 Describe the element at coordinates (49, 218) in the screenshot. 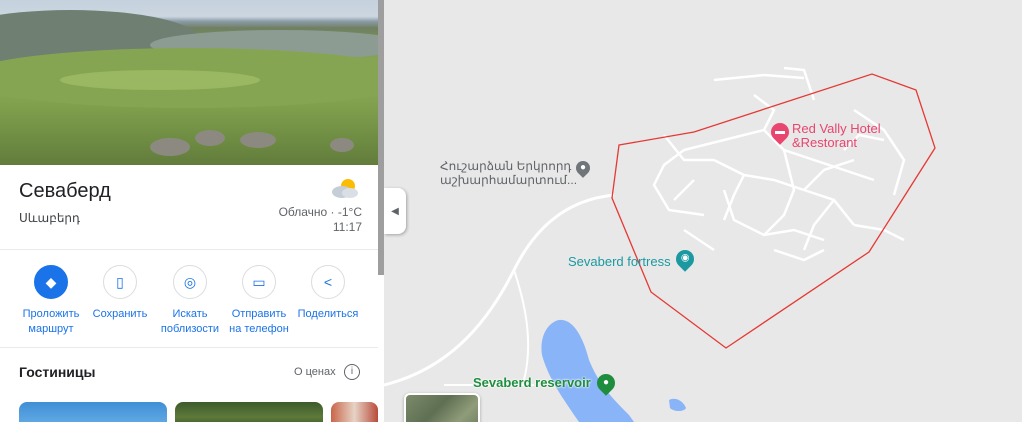

I see `place-subtitle: Սևաբերդ` at that location.